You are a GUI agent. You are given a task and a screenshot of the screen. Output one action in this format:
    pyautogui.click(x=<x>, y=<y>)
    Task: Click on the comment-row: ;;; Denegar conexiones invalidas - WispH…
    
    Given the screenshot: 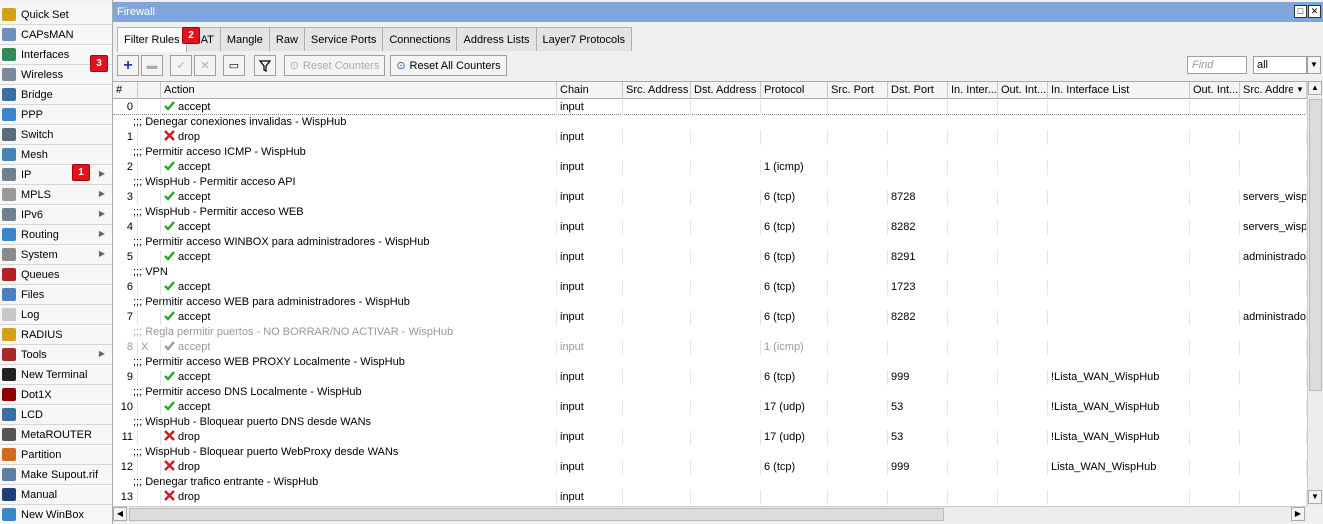 What is the action you would take?
    pyautogui.click(x=710, y=122)
    